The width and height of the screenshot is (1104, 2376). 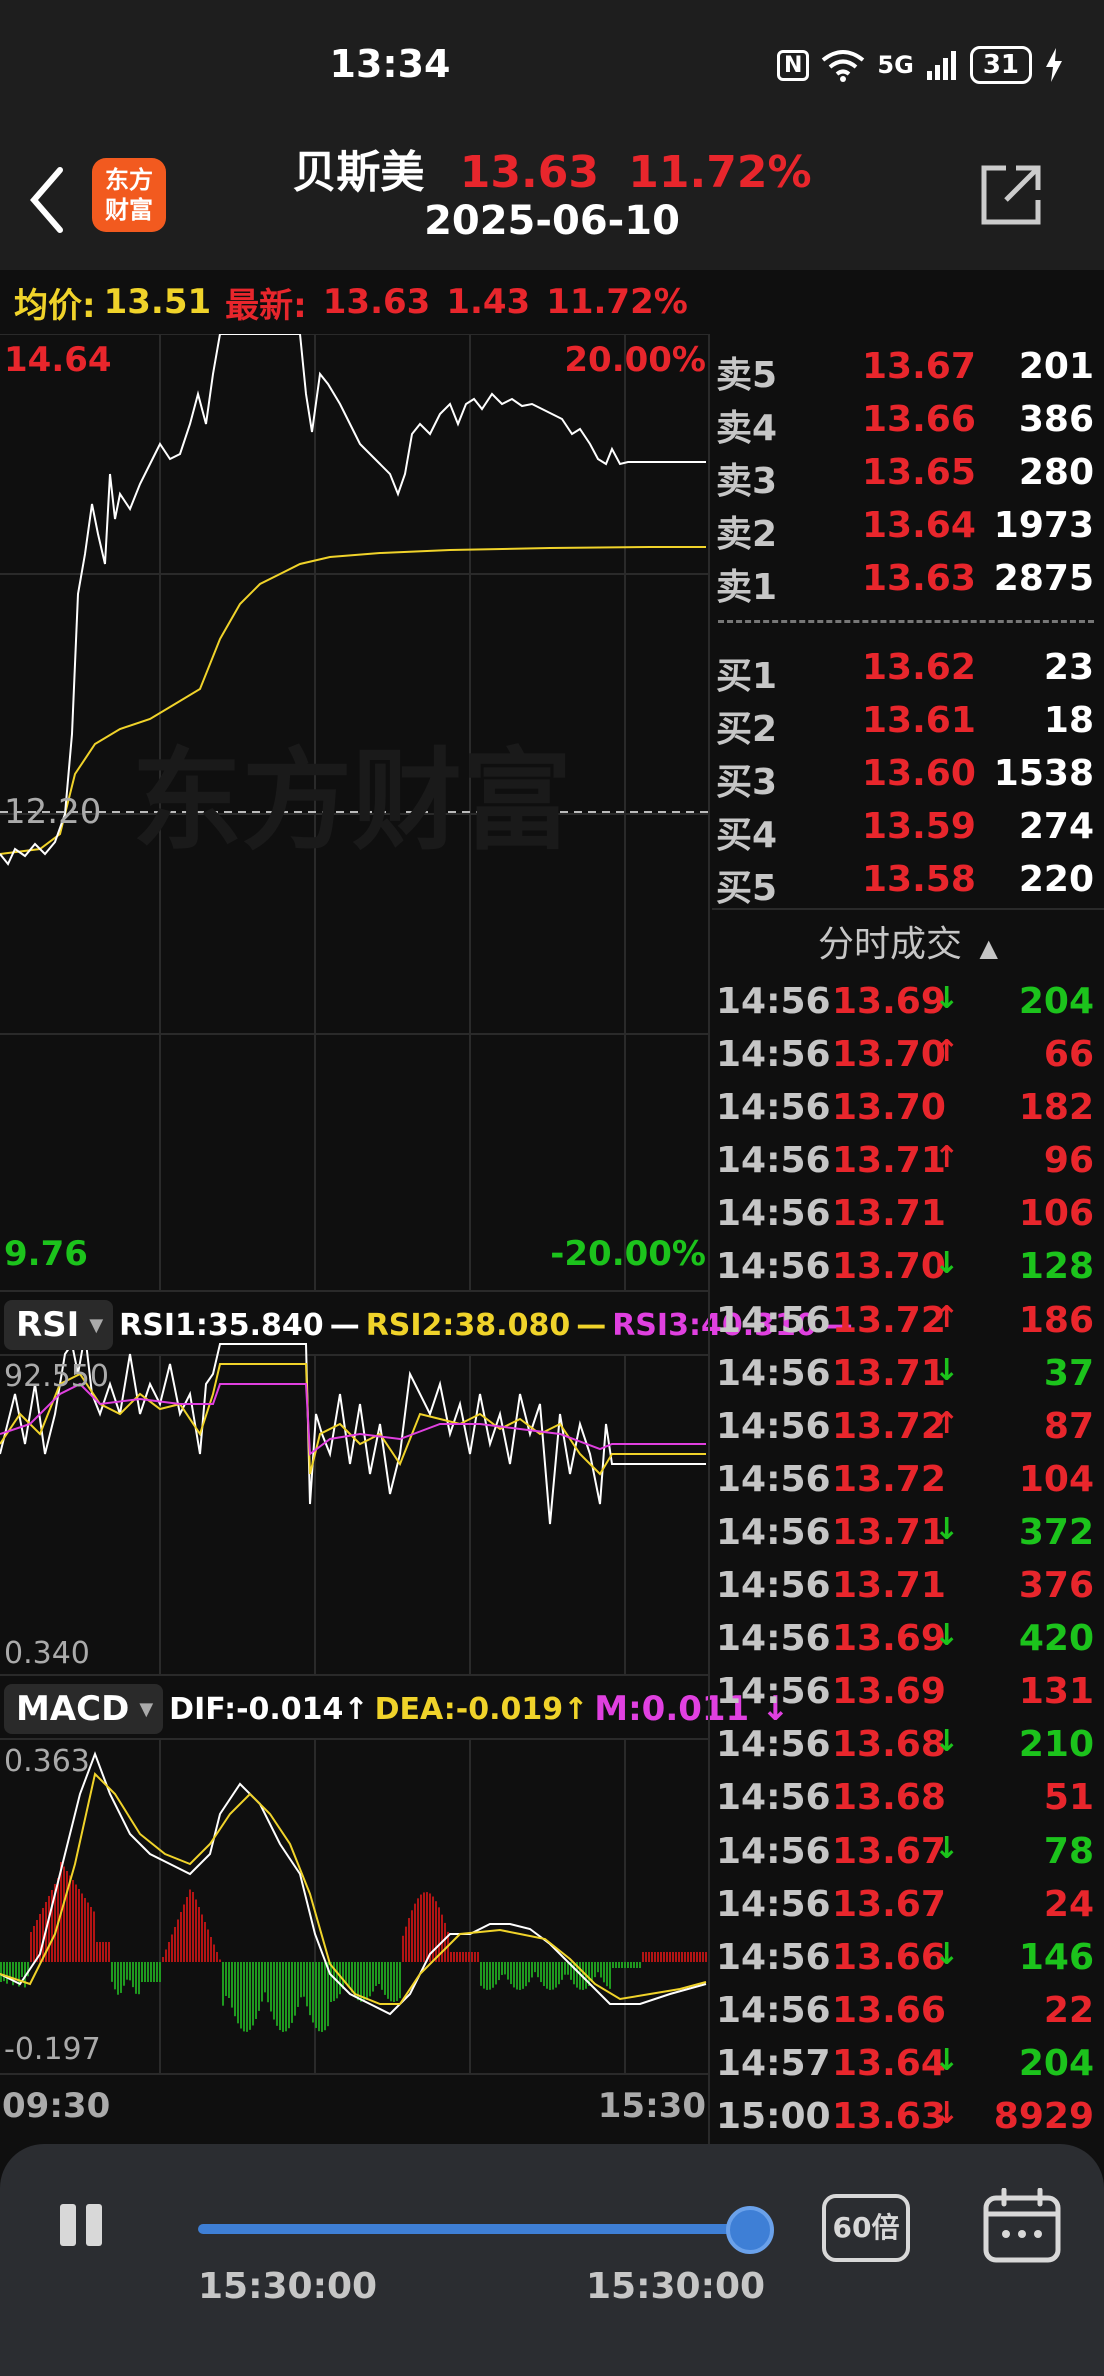 What do you see at coordinates (908, 943) in the screenshot?
I see `trades-header: 分时成交 ▲` at bounding box center [908, 943].